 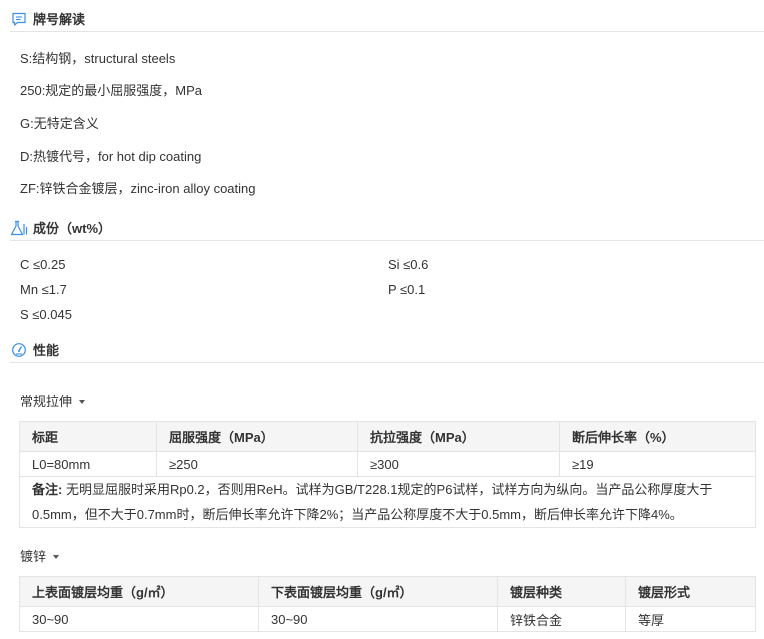 I want to click on cell-elongation: ≥19, so click(x=657, y=464).